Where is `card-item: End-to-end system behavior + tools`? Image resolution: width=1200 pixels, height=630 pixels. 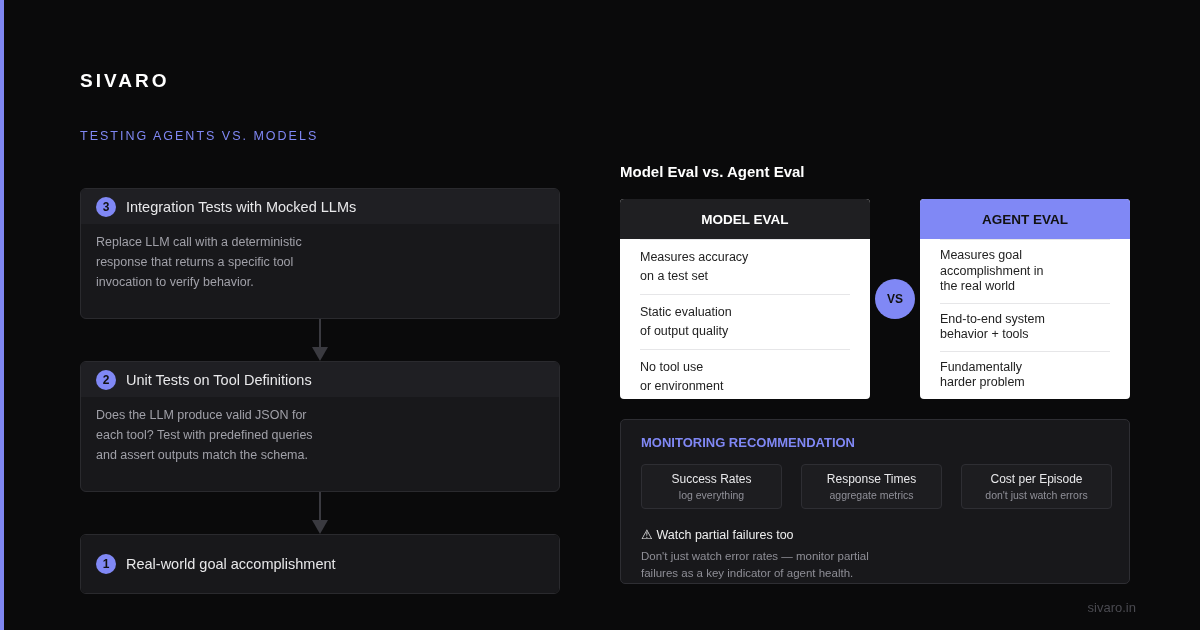
card-item: End-to-end system behavior + tools is located at coordinates (1025, 326).